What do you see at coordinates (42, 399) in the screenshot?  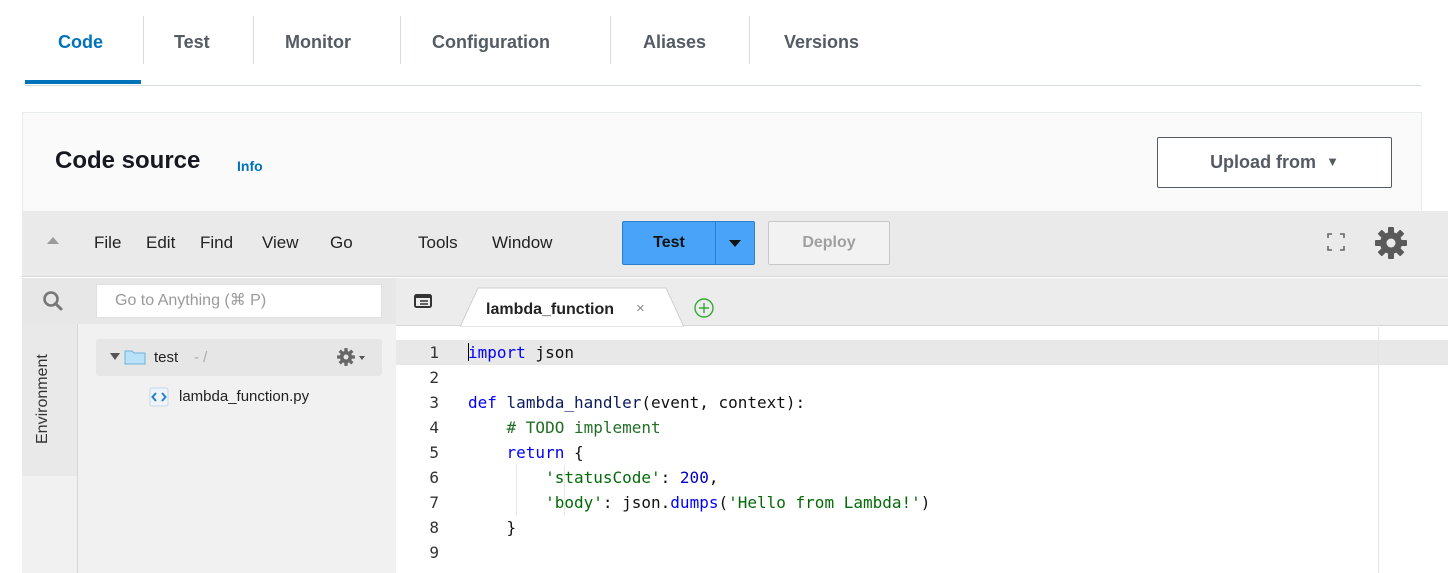 I see `environment-label: Environment` at bounding box center [42, 399].